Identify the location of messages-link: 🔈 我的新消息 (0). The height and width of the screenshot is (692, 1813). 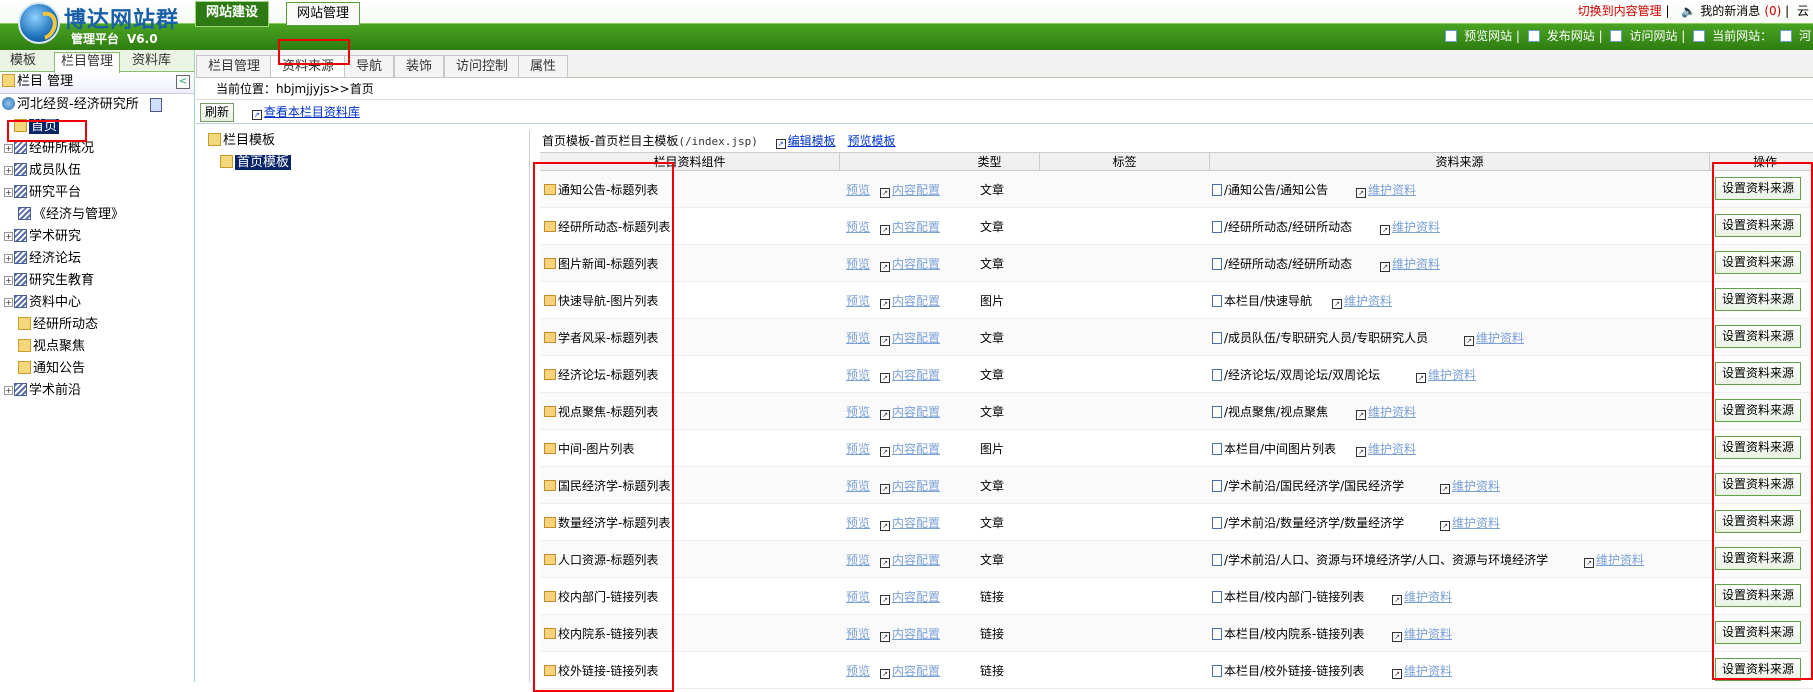
(1729, 11).